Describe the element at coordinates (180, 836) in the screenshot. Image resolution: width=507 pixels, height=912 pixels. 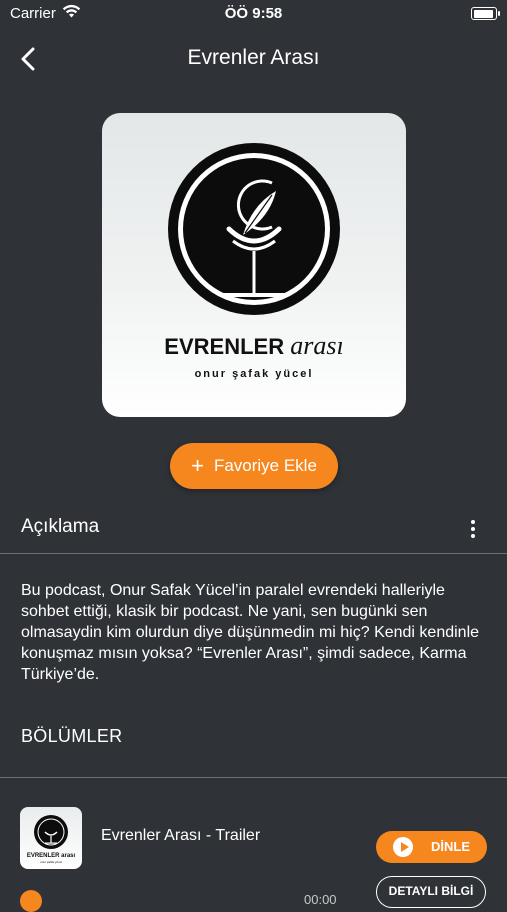
I see `episode-title: Evrenler Arası - Trailer` at that location.